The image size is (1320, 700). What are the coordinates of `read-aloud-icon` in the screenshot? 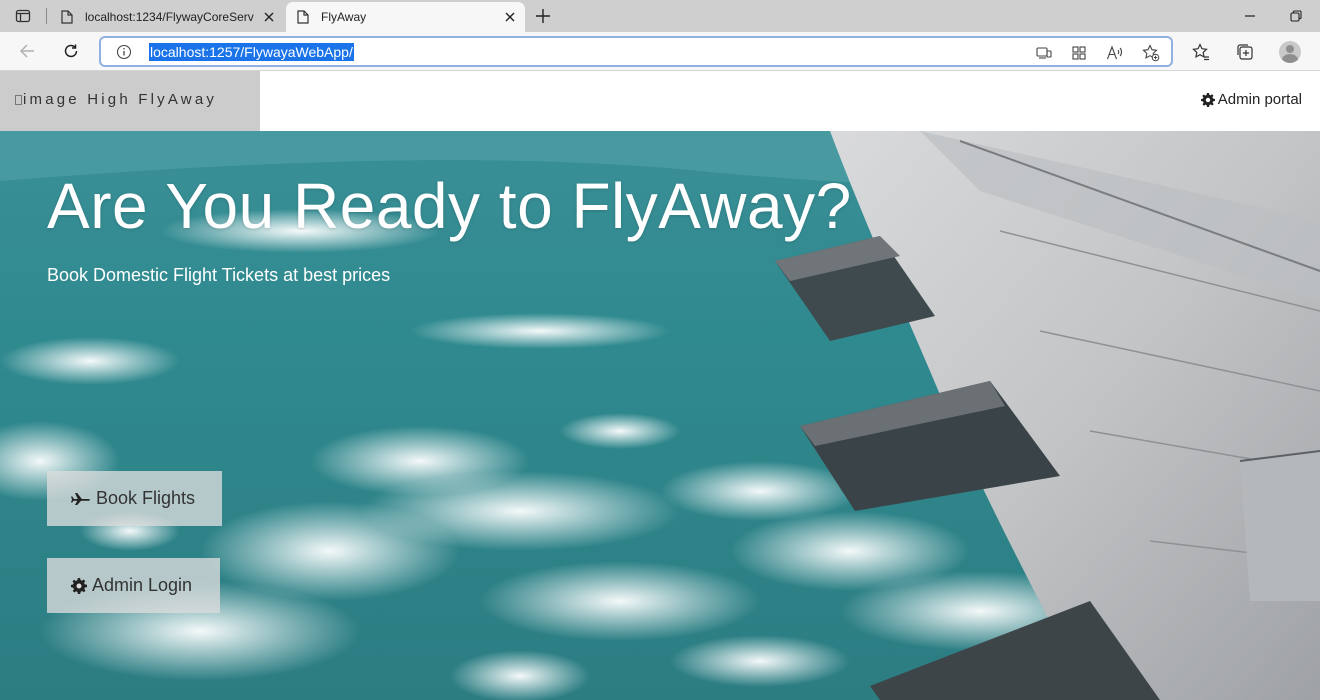 It's located at (1115, 53).